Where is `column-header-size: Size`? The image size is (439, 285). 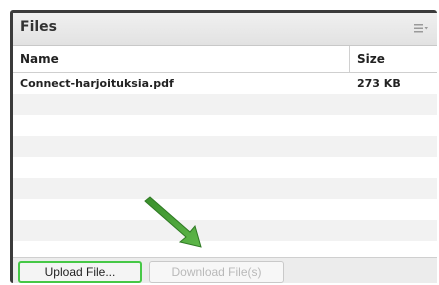
column-header-size: Size is located at coordinates (371, 59).